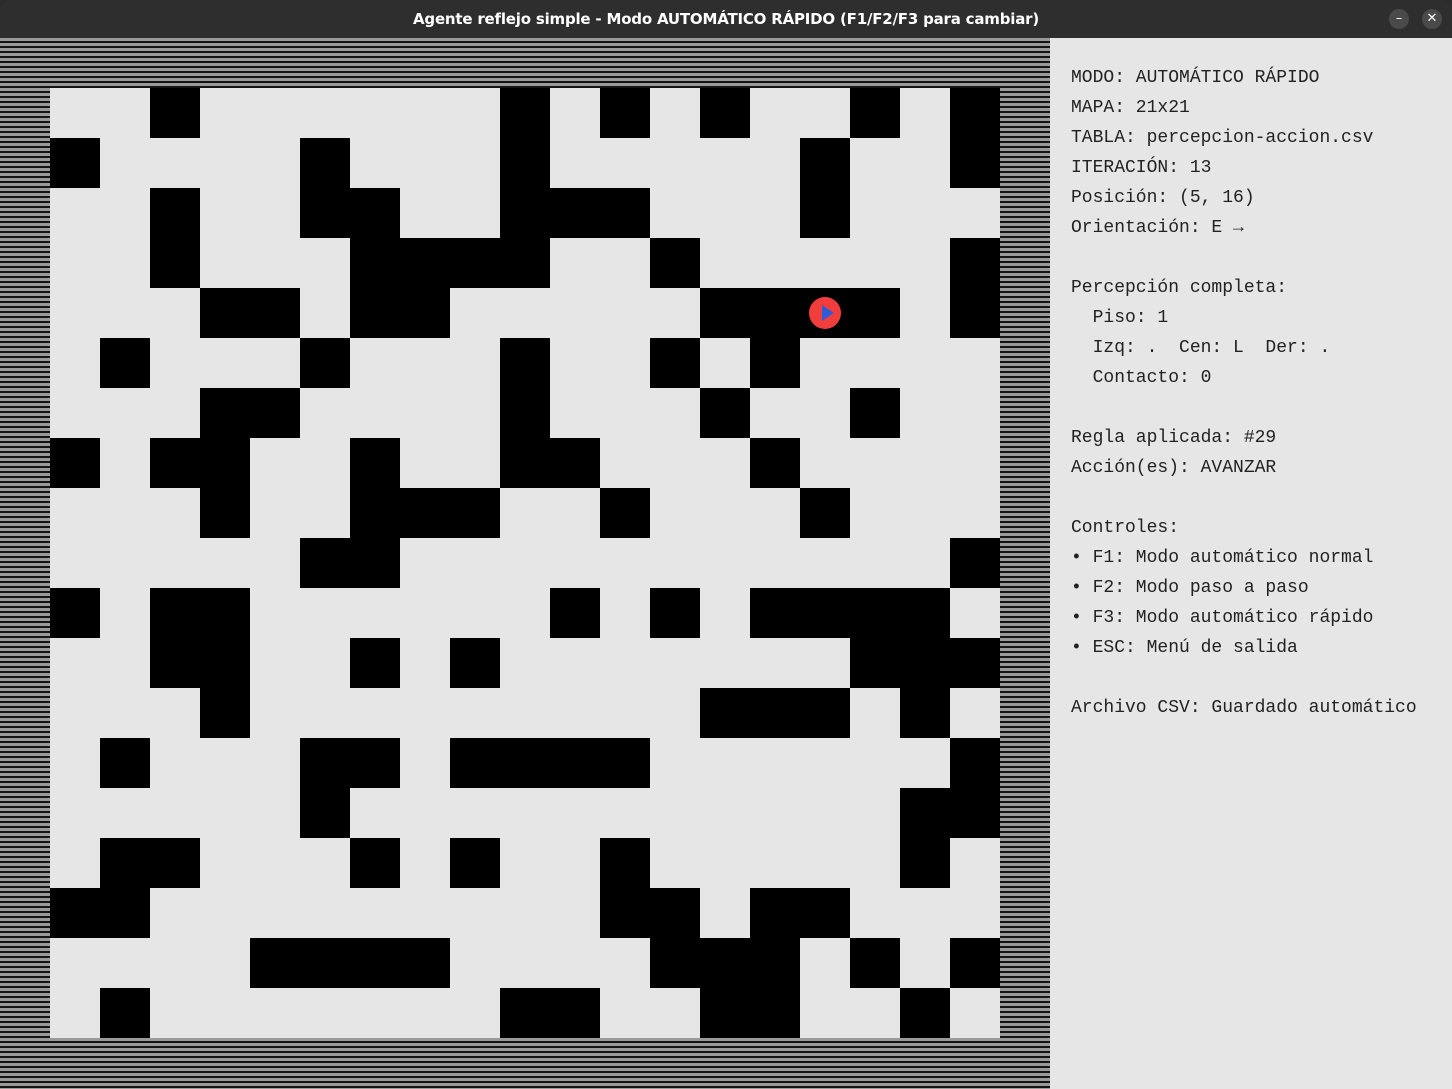 This screenshot has height=1089, width=1452. Describe the element at coordinates (825, 313) in the screenshot. I see `agent` at that location.